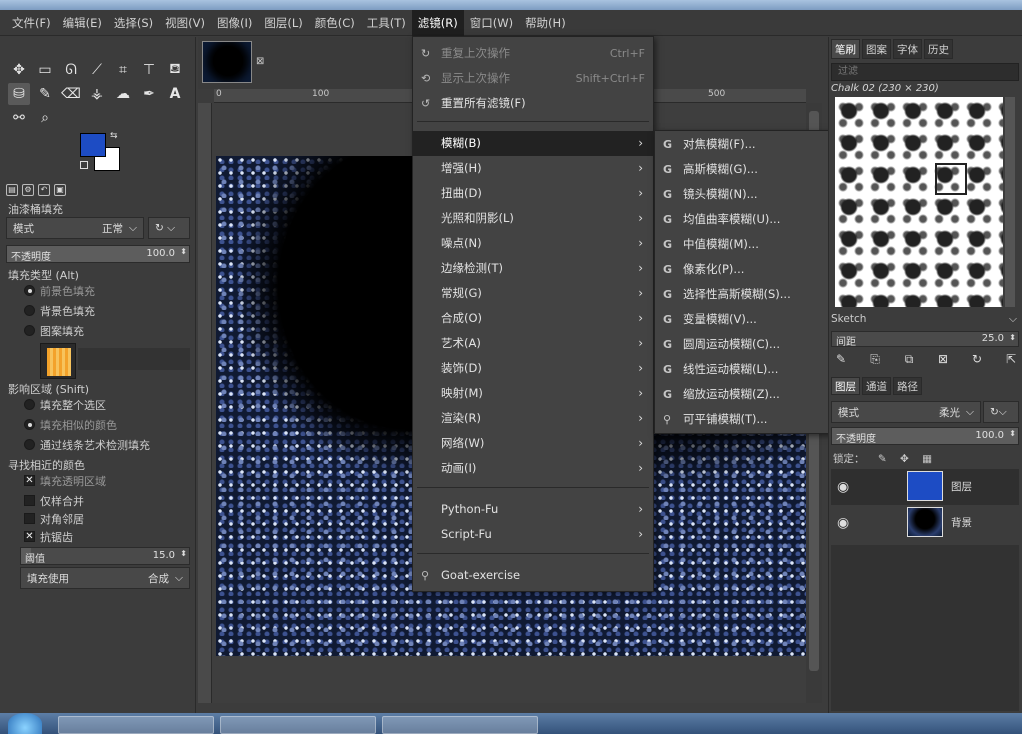 The image size is (1022, 734). What do you see at coordinates (925, 339) in the screenshot?
I see `spacing-slider: 间距 25.0 ⬍` at bounding box center [925, 339].